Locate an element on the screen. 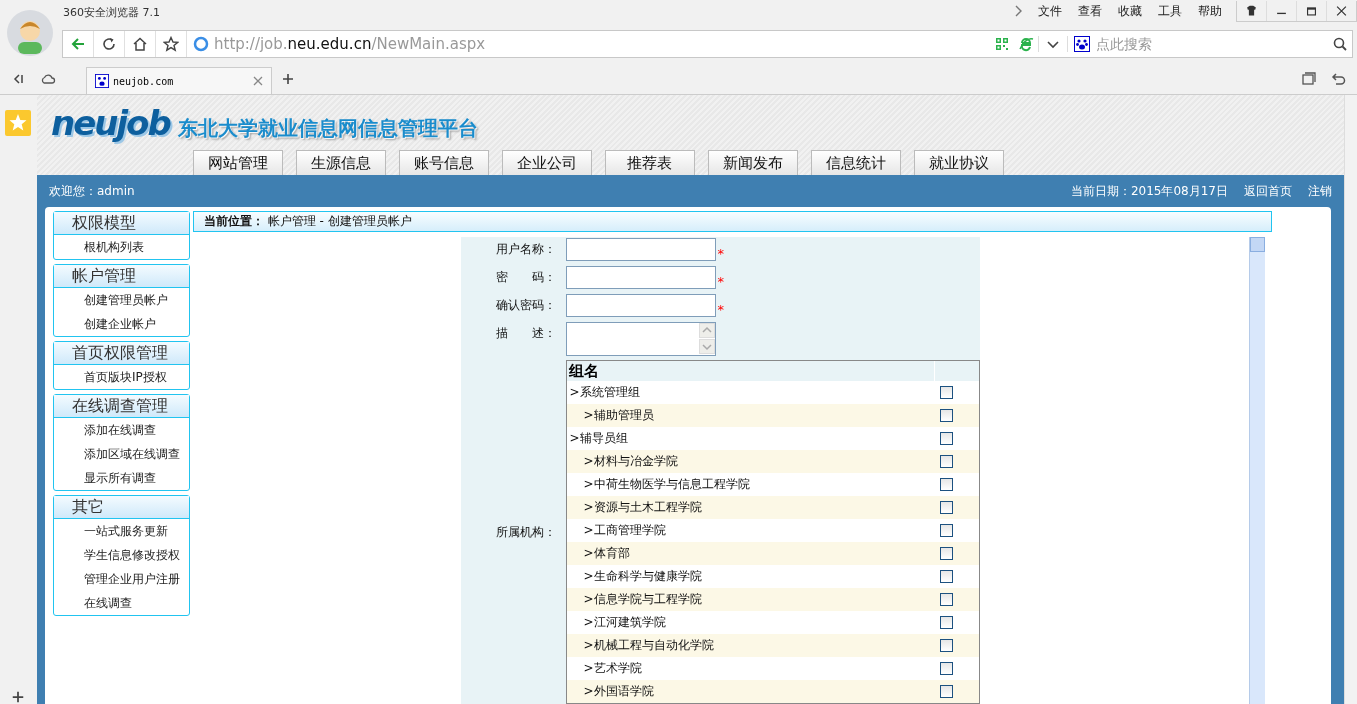 This screenshot has height=704, width=1357. dropdown-icon is located at coordinates (1053, 43).